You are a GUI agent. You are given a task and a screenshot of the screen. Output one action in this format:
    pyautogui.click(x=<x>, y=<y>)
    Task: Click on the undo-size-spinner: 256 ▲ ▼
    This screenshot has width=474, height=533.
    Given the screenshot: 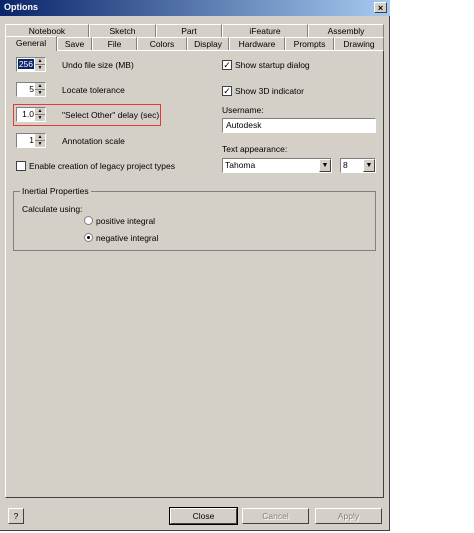 What is the action you would take?
    pyautogui.click(x=31, y=64)
    